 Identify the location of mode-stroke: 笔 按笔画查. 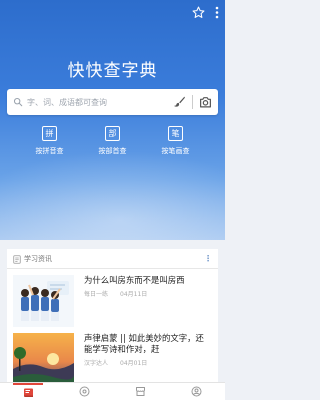
(176, 141).